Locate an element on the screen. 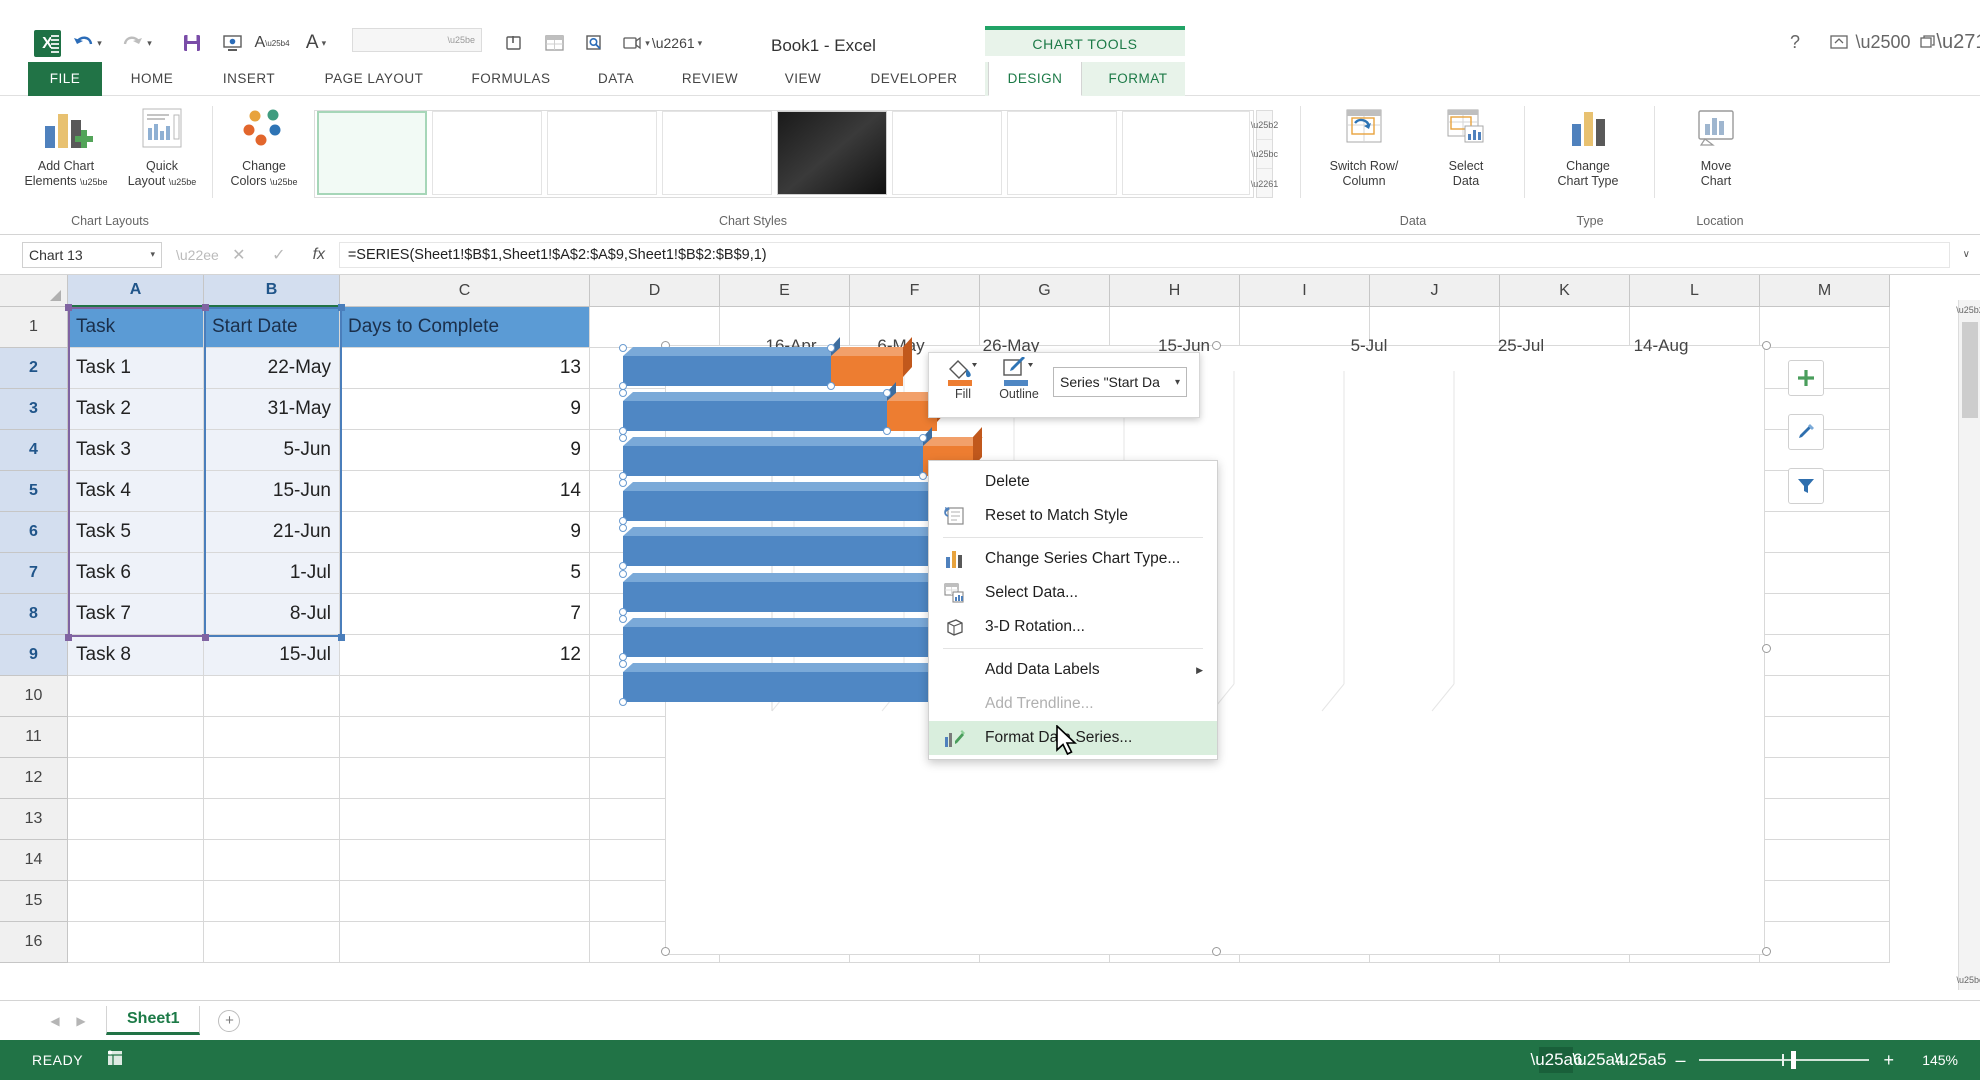 Image resolution: width=1980 pixels, height=1080 pixels. expand-formula-bar-button: ∨ is located at coordinates (1966, 254).